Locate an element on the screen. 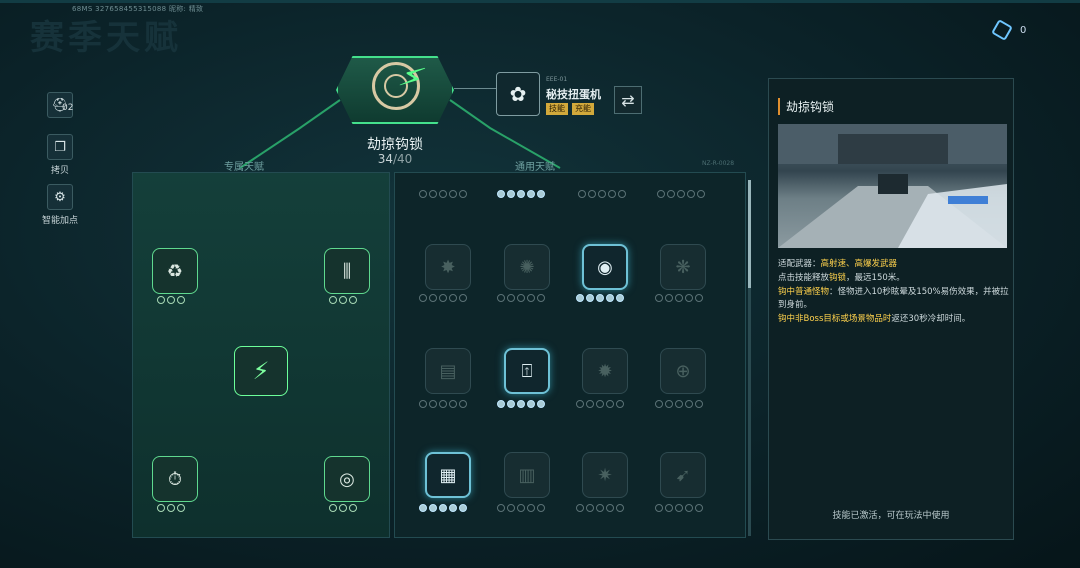 The image size is (1080, 568). recycle-icon: ♻ is located at coordinates (175, 271).